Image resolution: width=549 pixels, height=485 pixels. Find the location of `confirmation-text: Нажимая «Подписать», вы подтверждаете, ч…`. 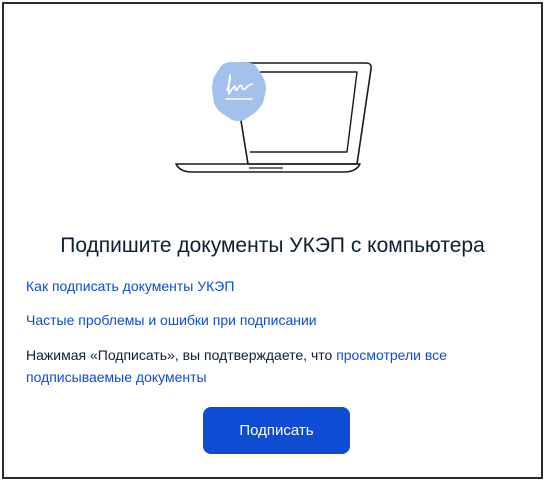

confirmation-text: Нажимая «Подписать», вы подтверждаете, ч… is located at coordinates (181, 355).